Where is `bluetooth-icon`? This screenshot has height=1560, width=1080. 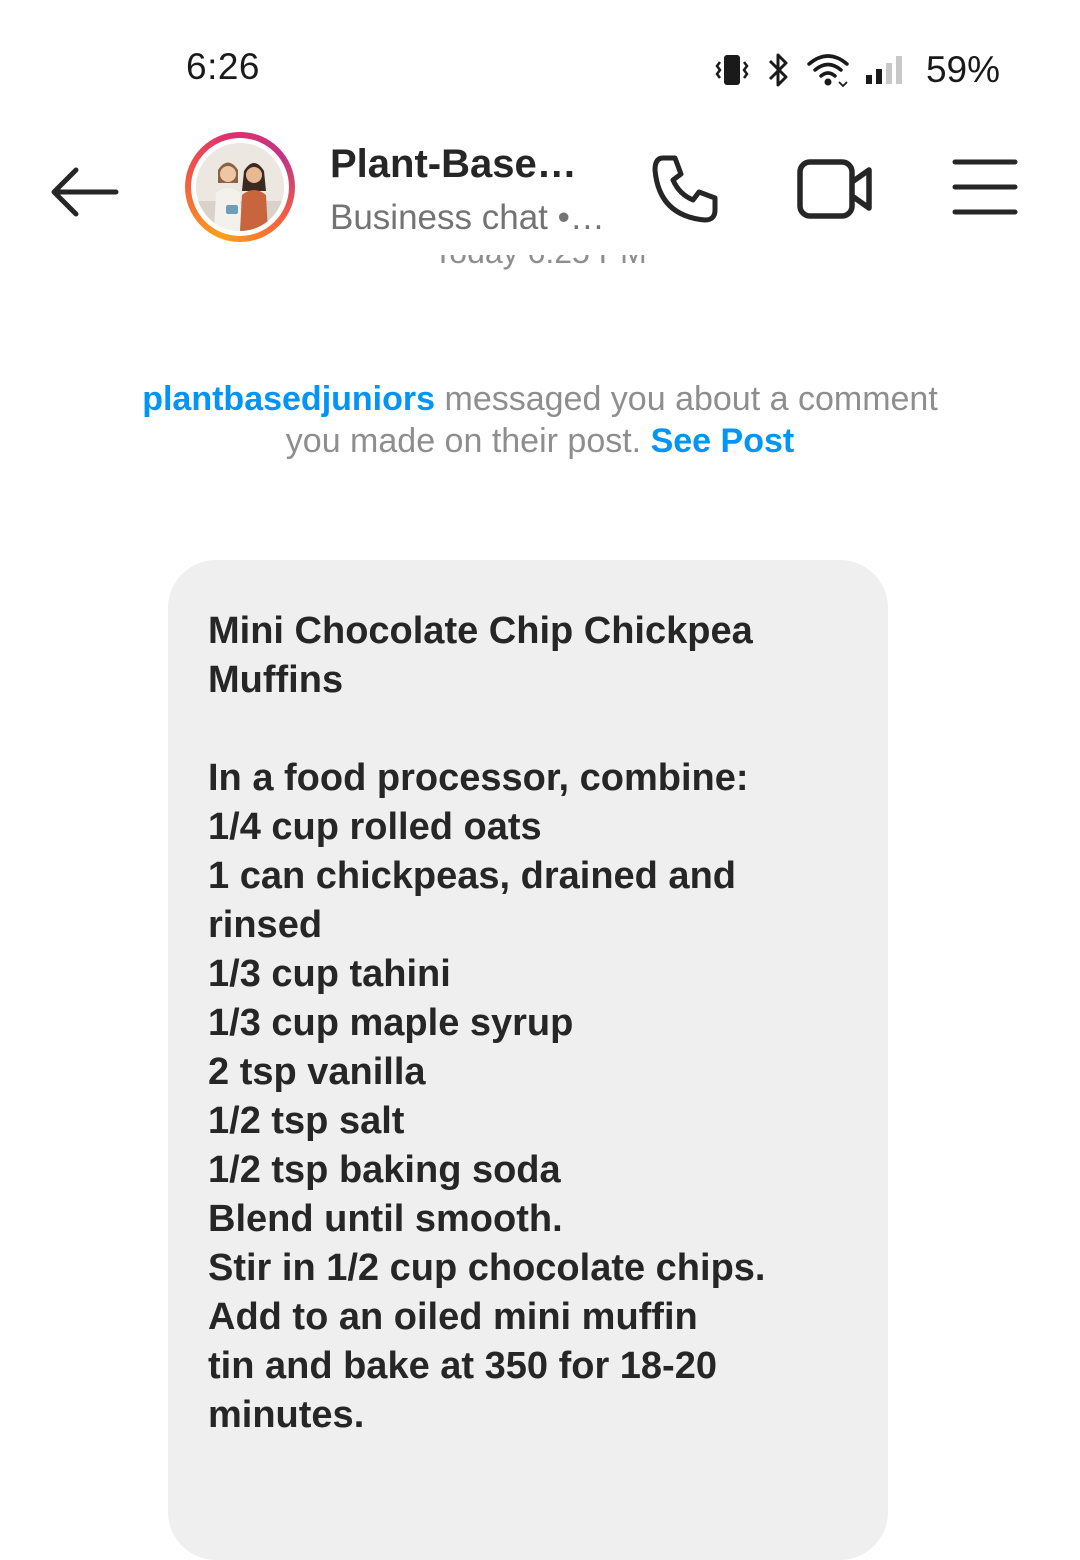 bluetooth-icon is located at coordinates (779, 70).